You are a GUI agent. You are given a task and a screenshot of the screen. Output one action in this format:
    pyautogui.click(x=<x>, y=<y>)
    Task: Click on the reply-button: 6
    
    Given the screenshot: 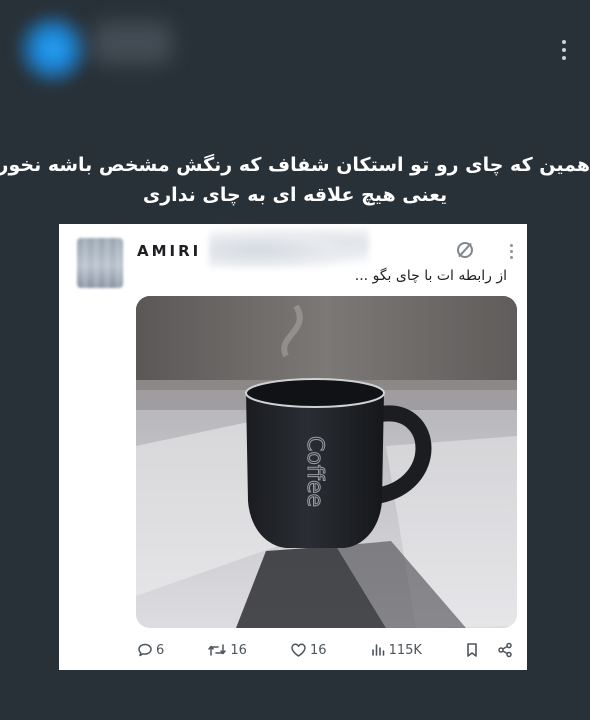 What is the action you would take?
    pyautogui.click(x=150, y=650)
    